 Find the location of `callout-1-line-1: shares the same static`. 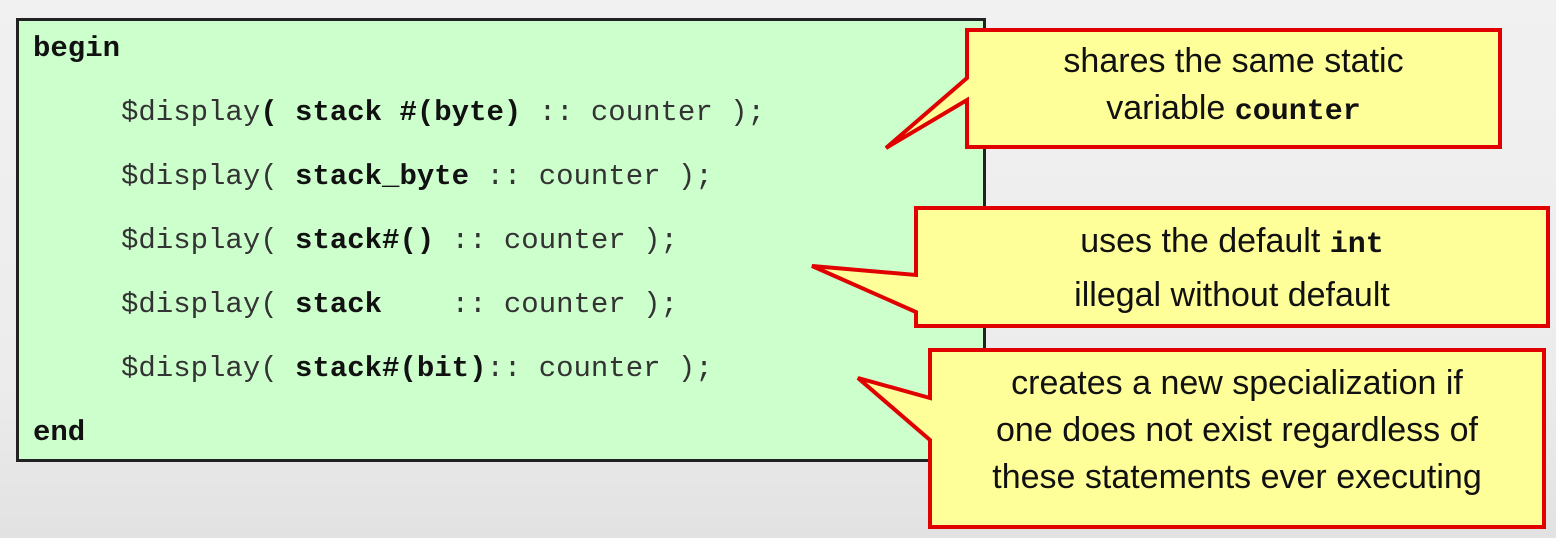

callout-1-line-1: shares the same static is located at coordinates (1233, 61).